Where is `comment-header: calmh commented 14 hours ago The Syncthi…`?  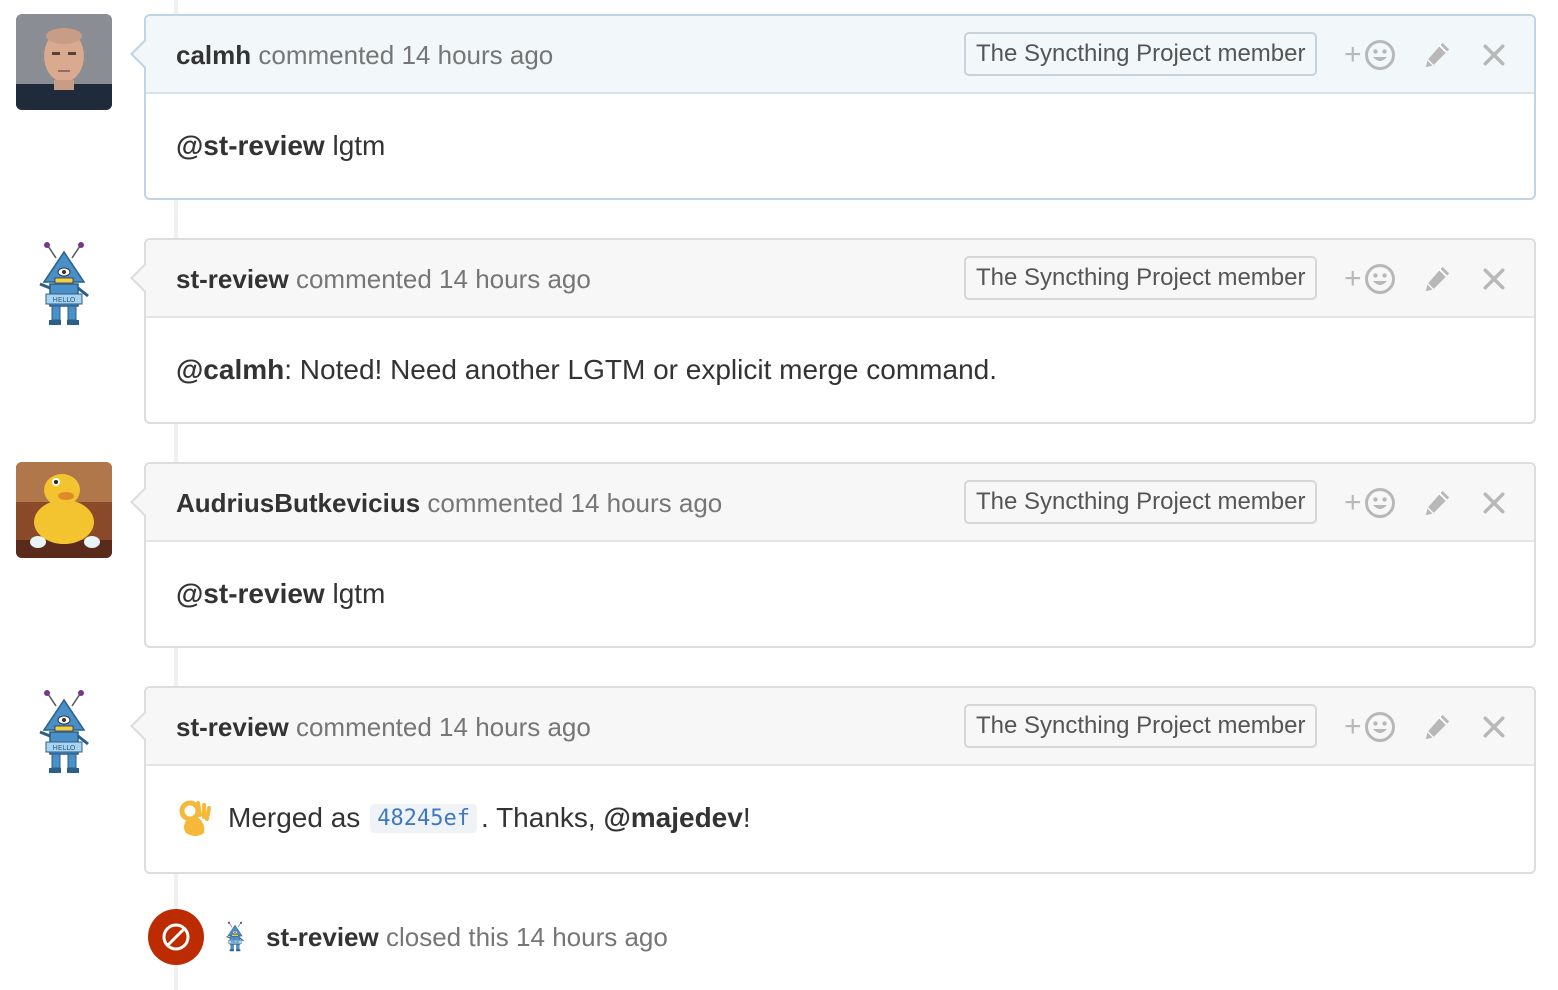
comment-header: calmh commented 14 hours ago The Syncthi… is located at coordinates (840, 55).